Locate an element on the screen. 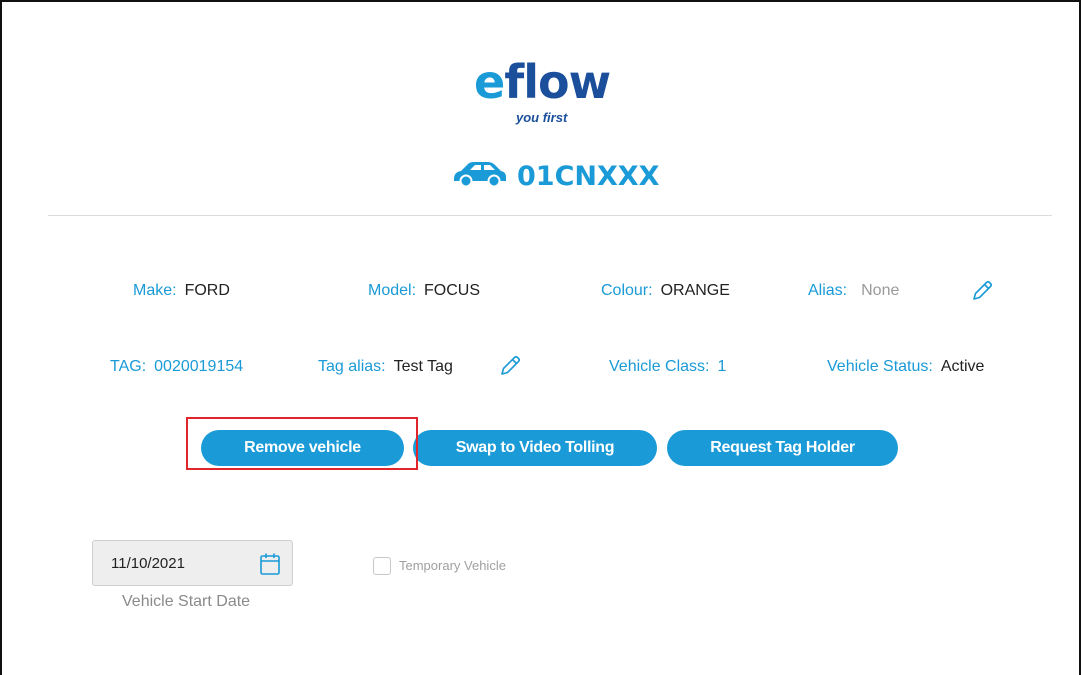  eflow-logo: eflow you first is located at coordinates (550, 97).